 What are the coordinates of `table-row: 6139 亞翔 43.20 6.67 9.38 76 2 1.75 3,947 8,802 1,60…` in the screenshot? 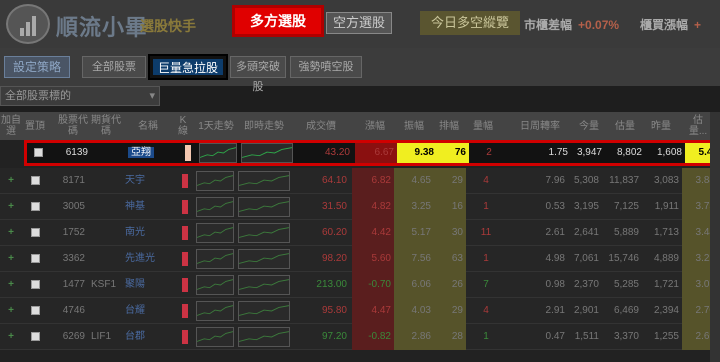 It's located at (372, 153).